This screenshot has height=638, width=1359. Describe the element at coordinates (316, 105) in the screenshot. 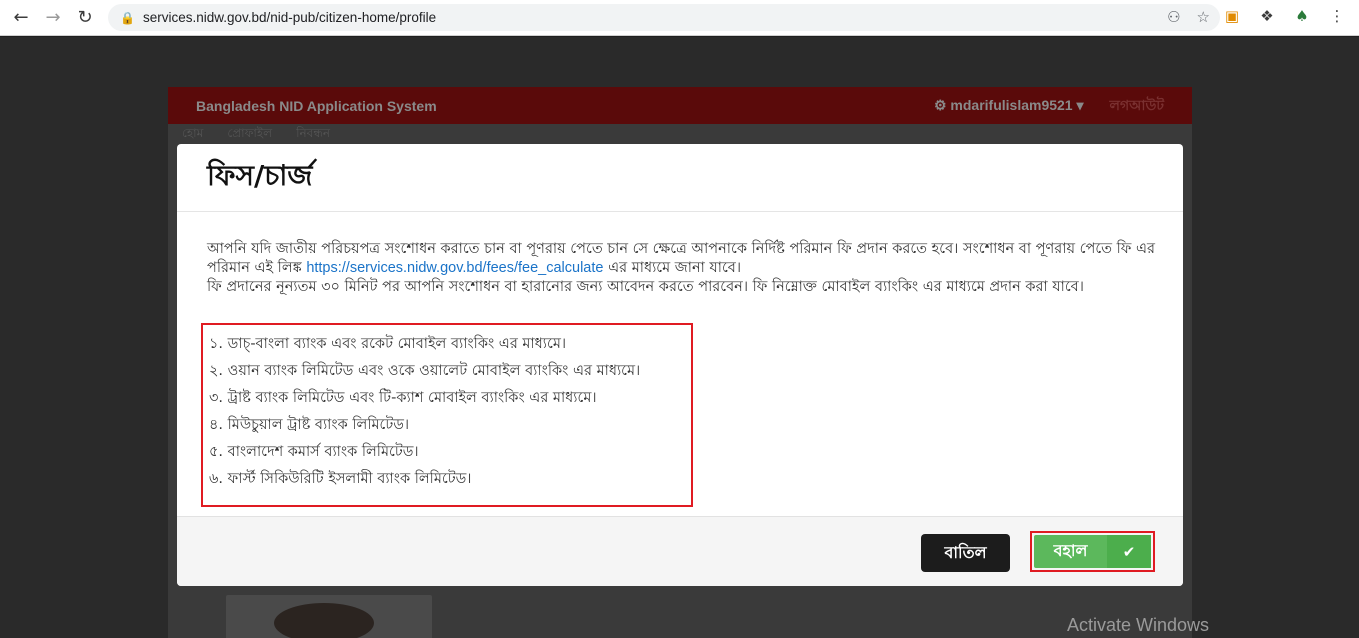

I see `app-title: Bangladesh NID Application System` at that location.